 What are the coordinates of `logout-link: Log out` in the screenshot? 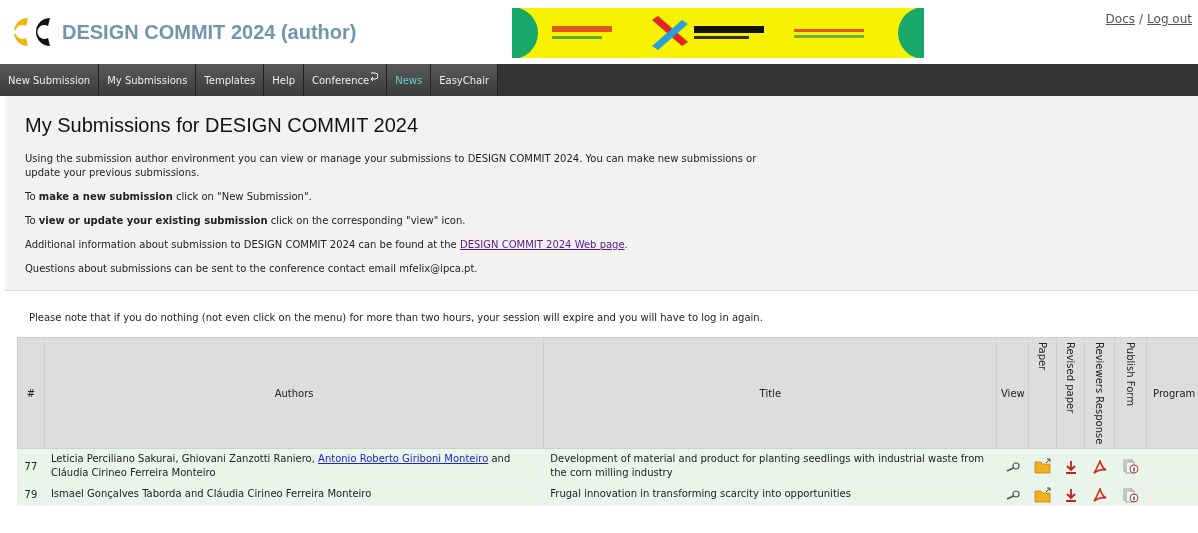 It's located at (1169, 19).